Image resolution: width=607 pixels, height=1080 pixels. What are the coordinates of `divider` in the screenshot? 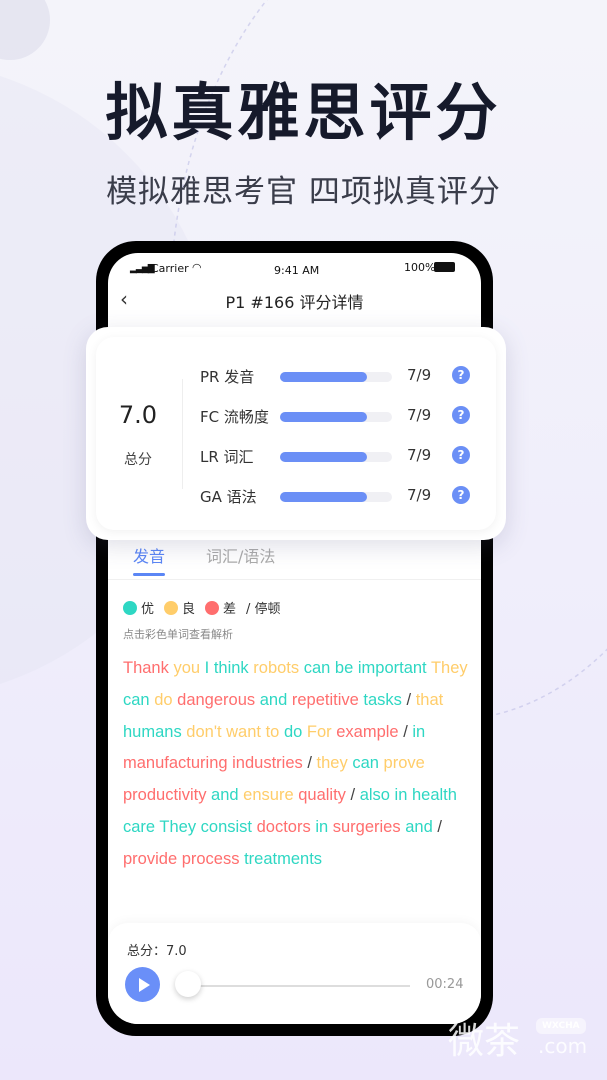 It's located at (182, 434).